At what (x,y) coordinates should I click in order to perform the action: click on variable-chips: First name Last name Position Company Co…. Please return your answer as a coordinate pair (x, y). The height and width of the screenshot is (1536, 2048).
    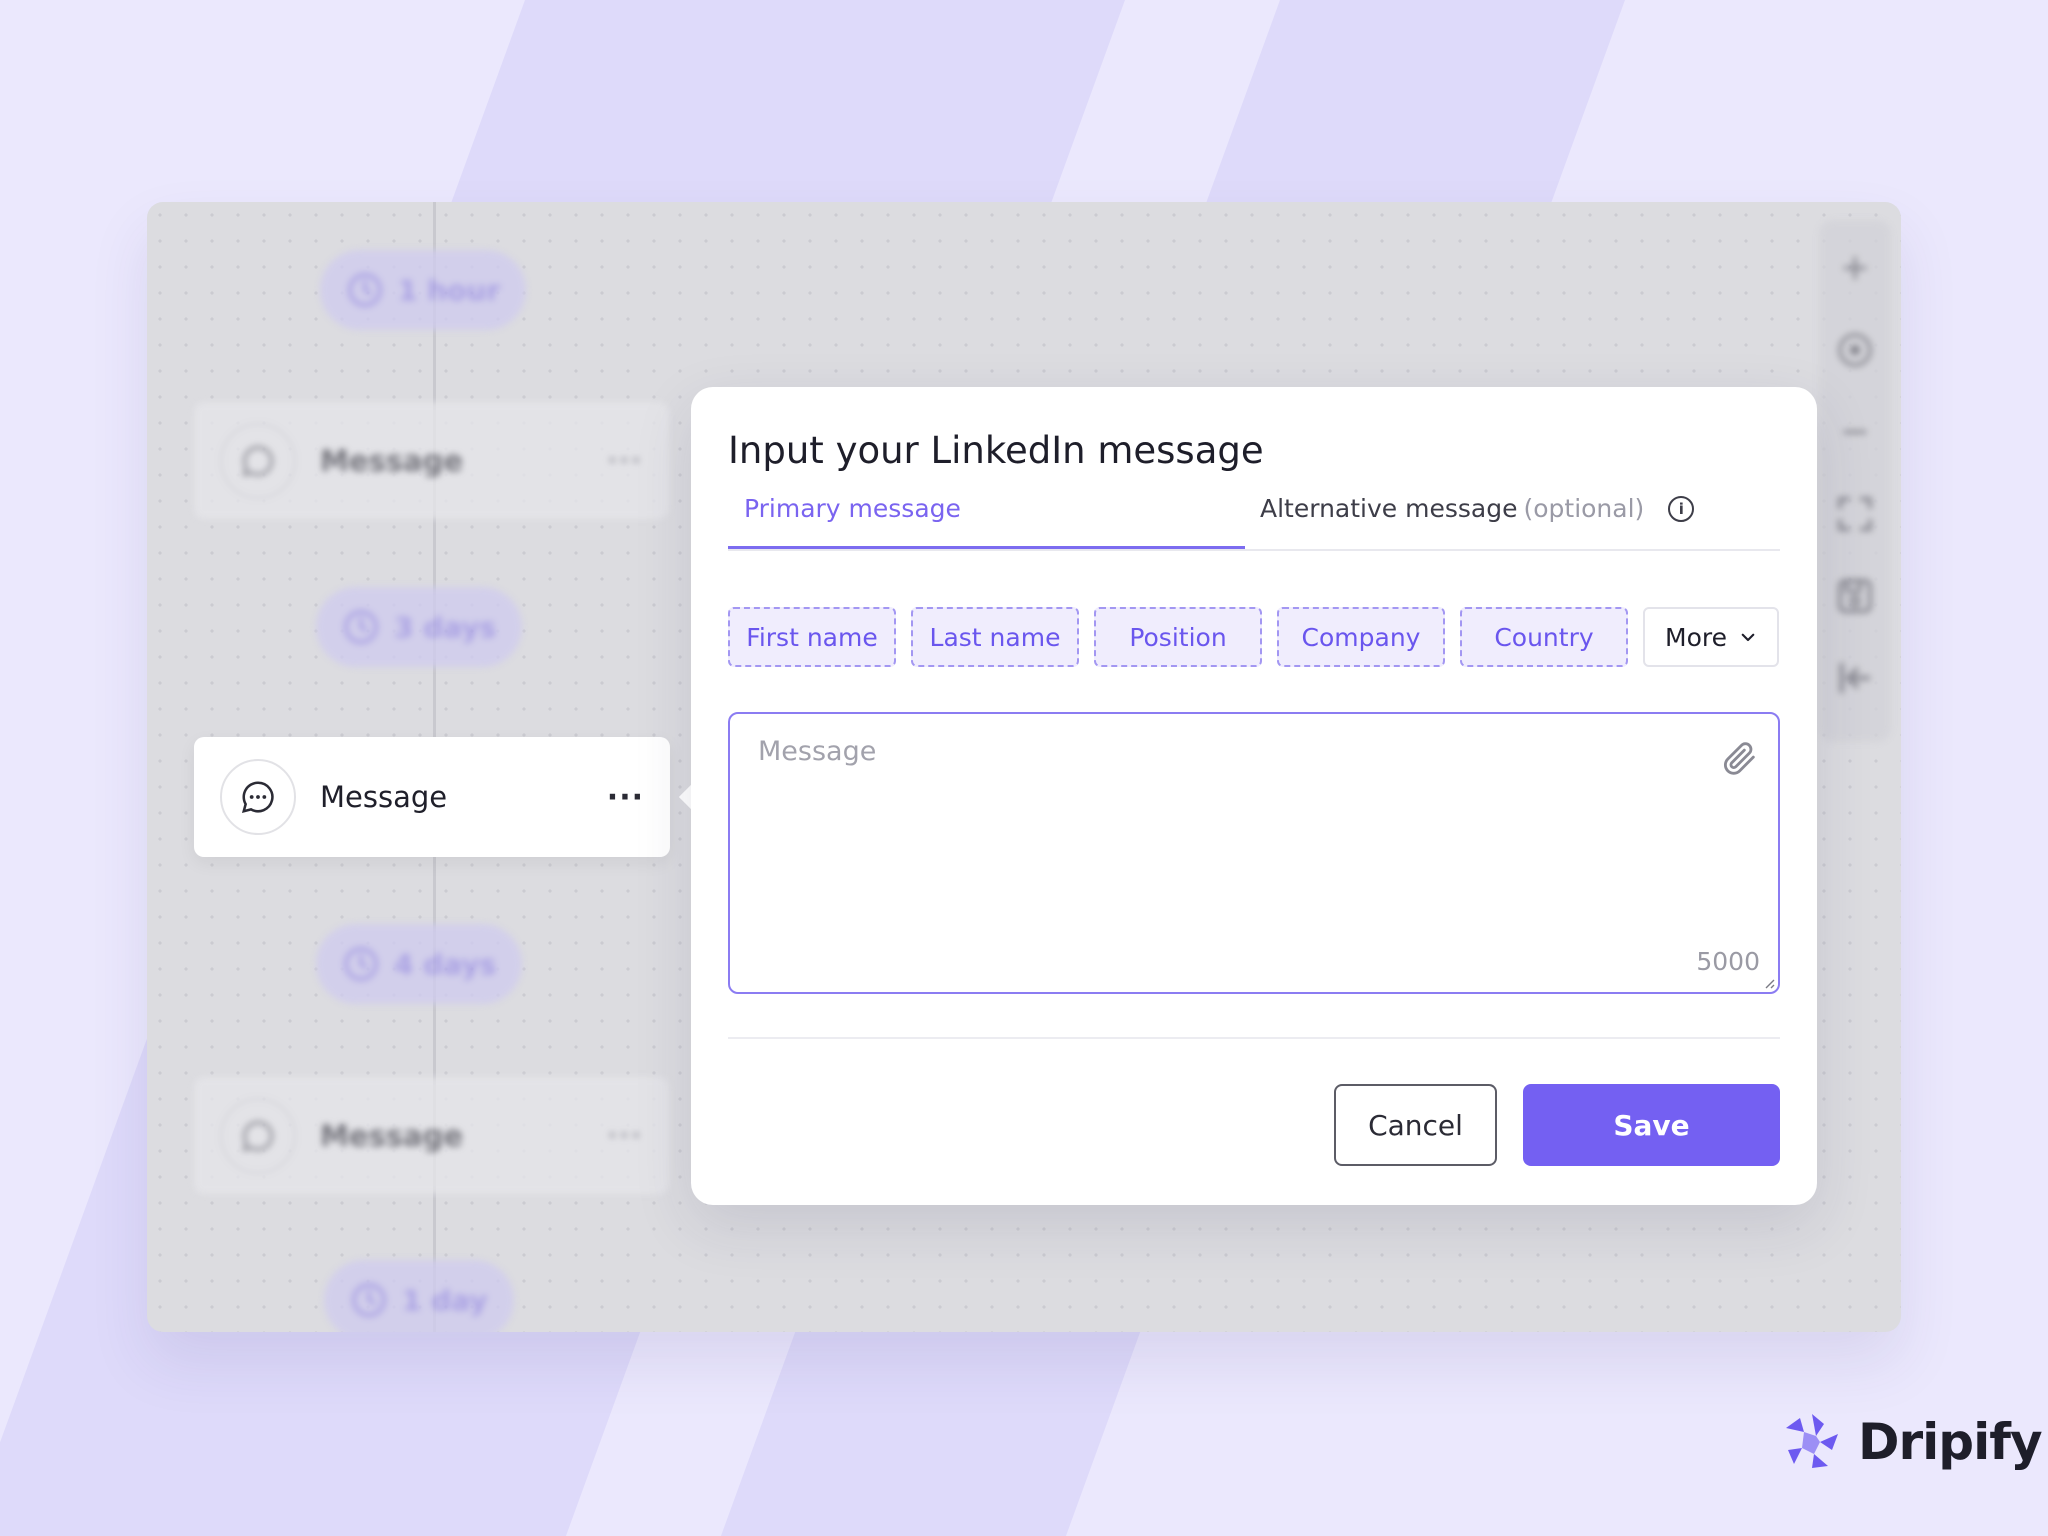
    Looking at the image, I should click on (1253, 637).